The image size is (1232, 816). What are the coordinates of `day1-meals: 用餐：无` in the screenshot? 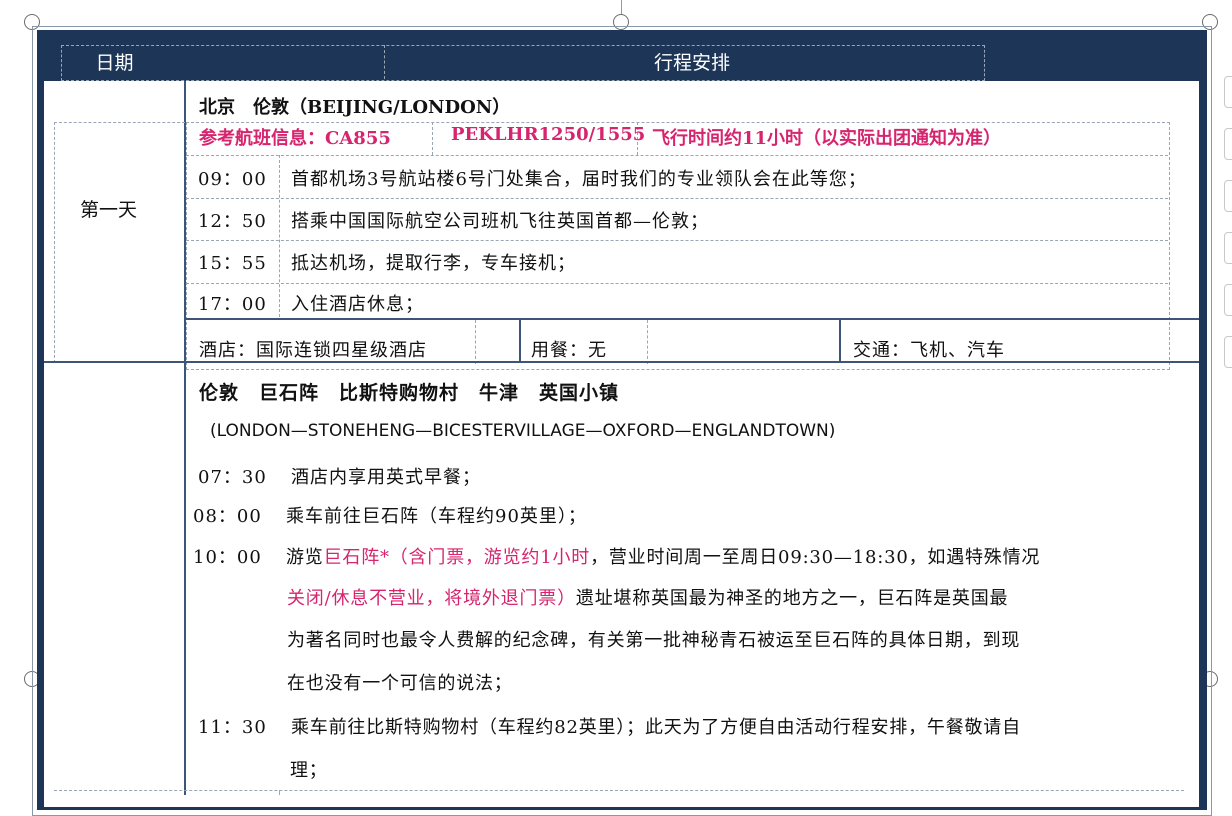 It's located at (569, 350).